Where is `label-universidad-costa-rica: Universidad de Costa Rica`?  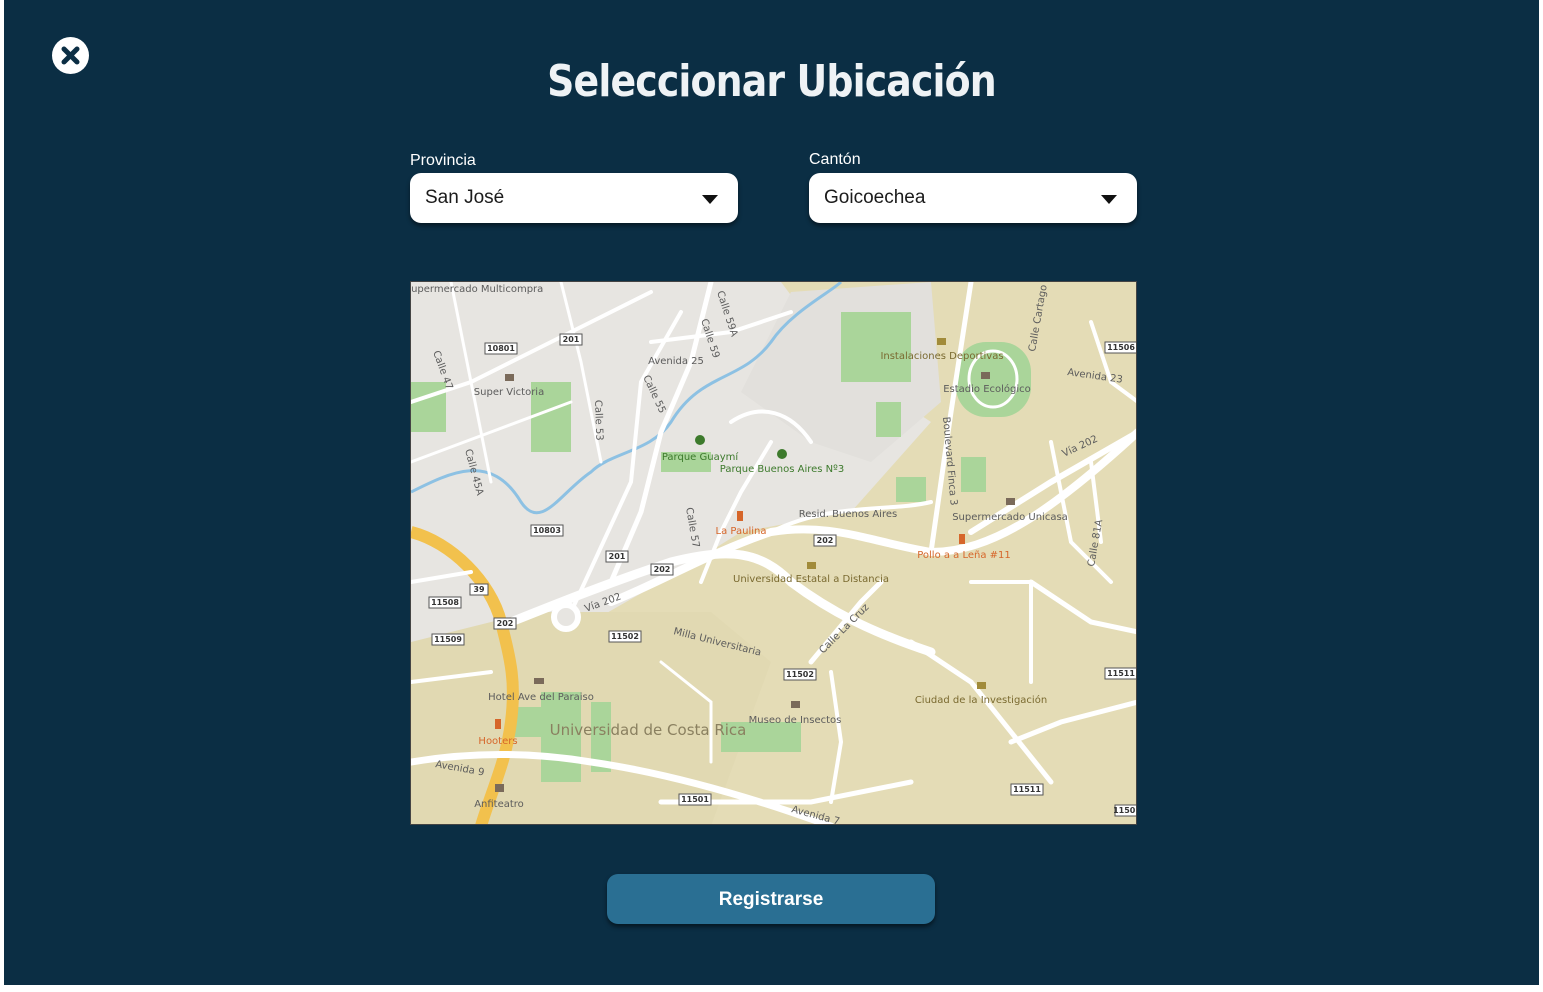
label-universidad-costa-rica: Universidad de Costa Rica is located at coordinates (648, 730).